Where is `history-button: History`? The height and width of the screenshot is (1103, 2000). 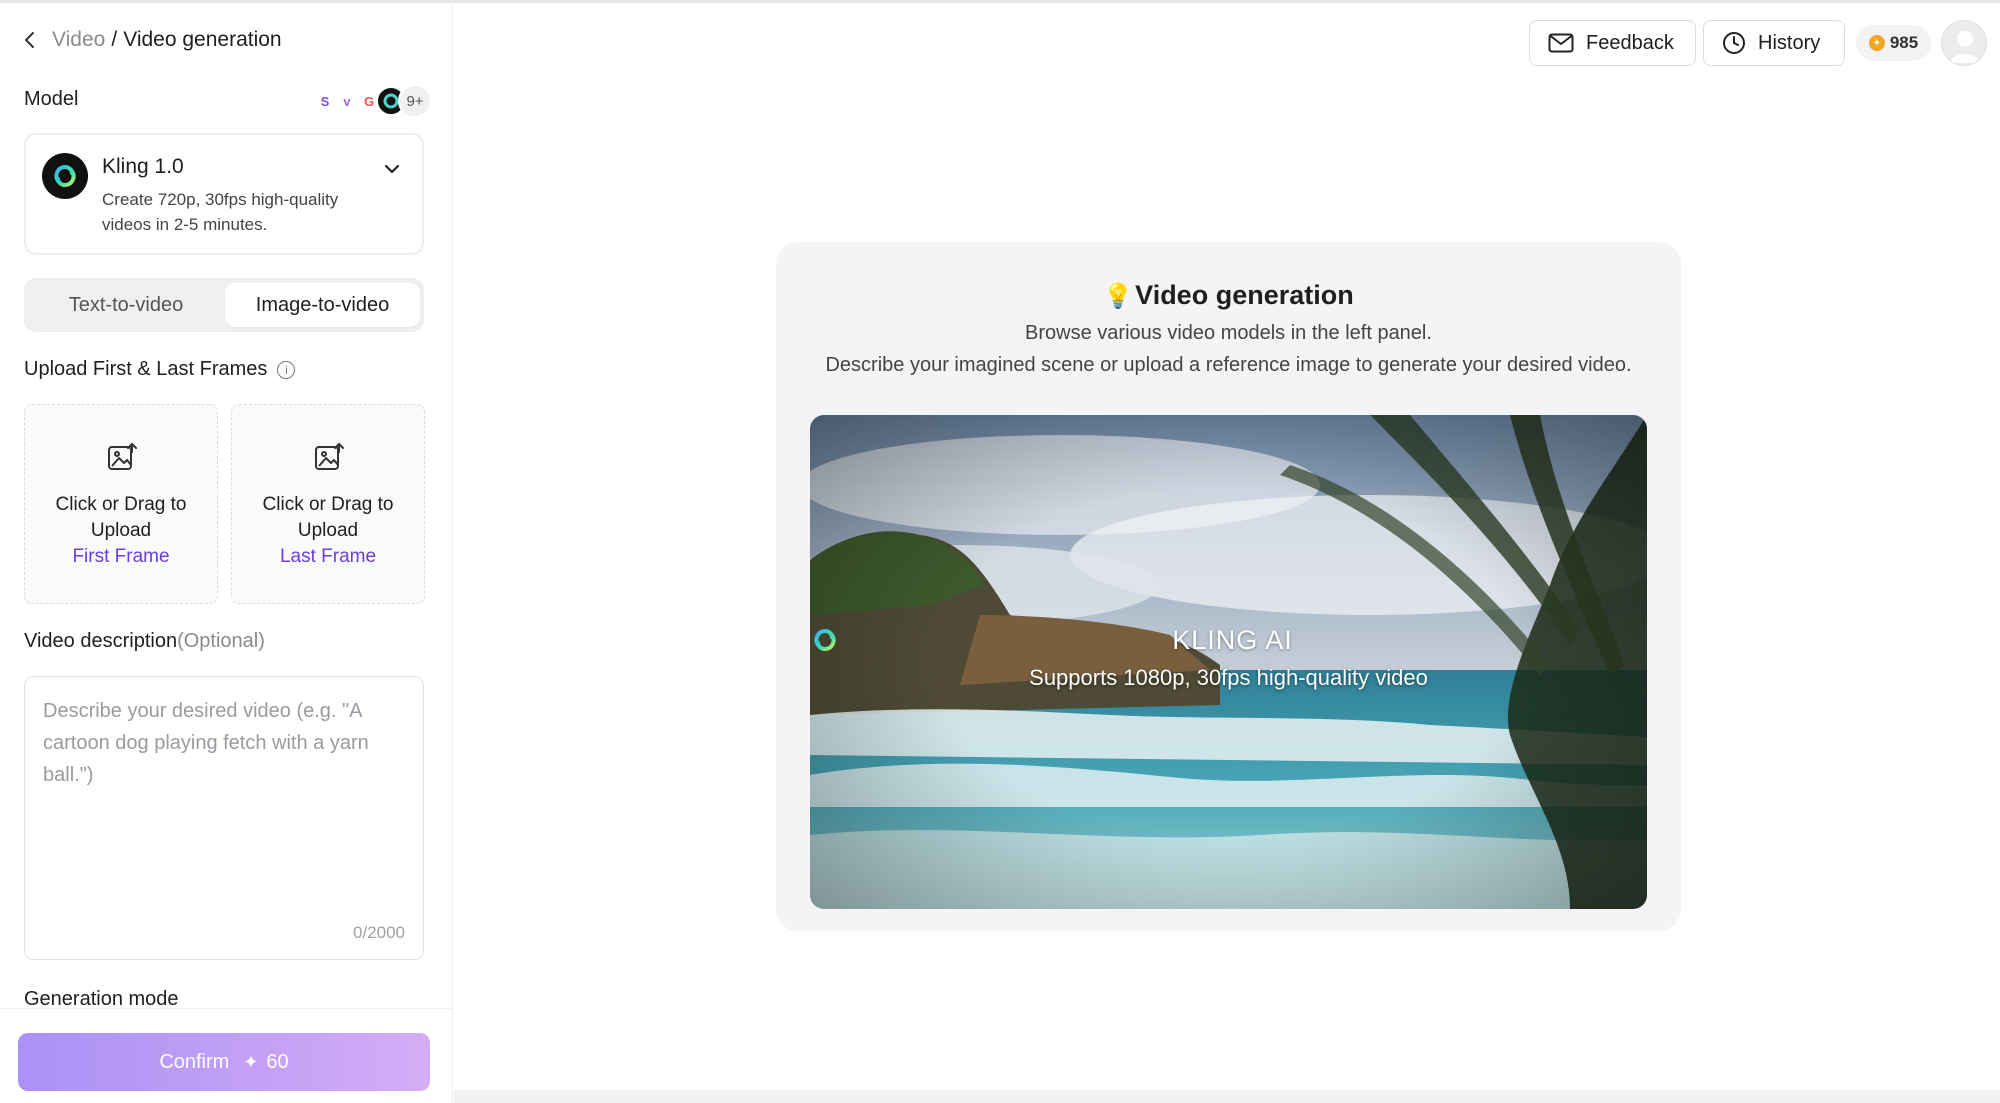
history-button: History is located at coordinates (1774, 43).